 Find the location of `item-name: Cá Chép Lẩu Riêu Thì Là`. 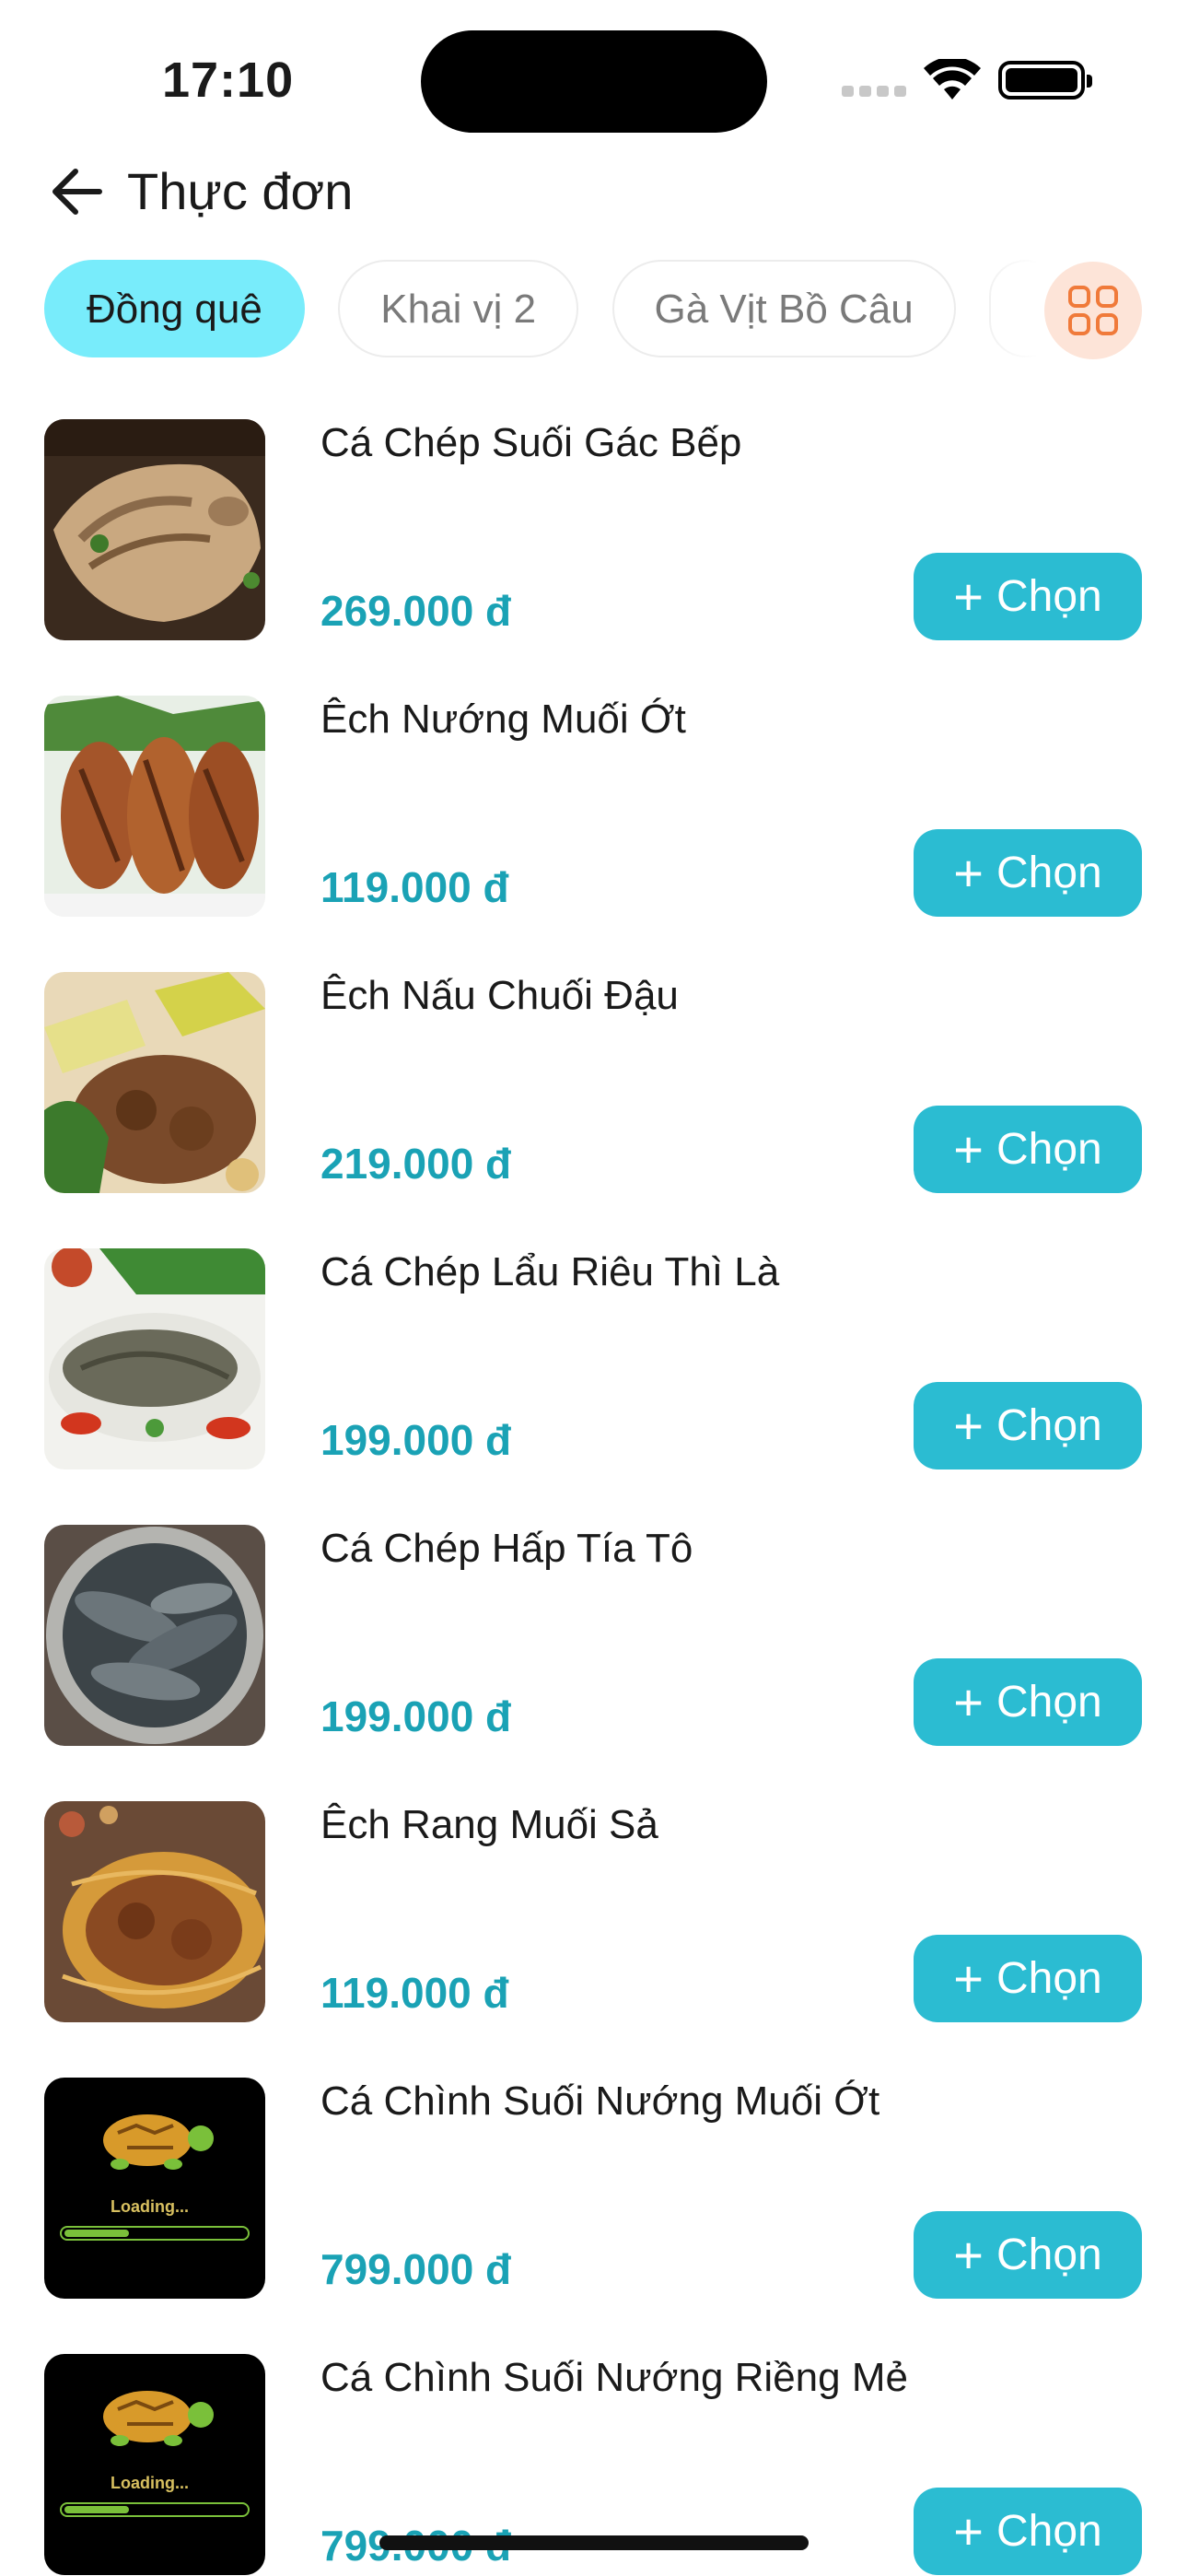

item-name: Cá Chép Lẩu Riêu Thì Là is located at coordinates (550, 1271).